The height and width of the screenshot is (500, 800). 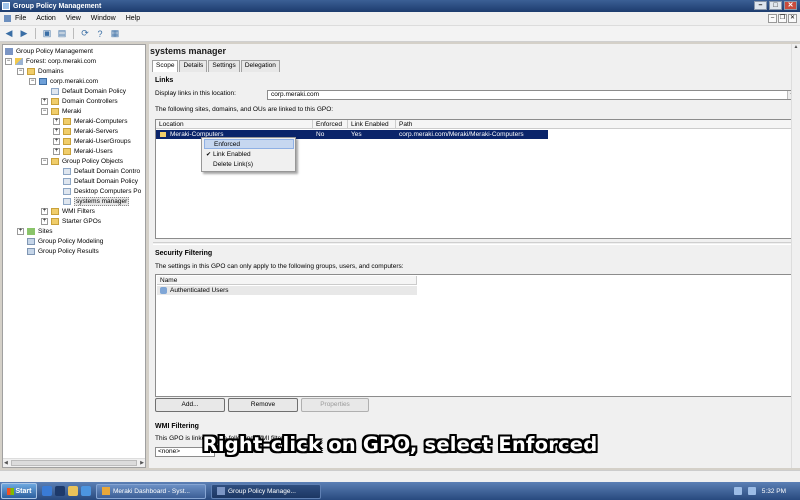 I want to click on tree-item-gpo-default-domain-controllers: Default Domain Contro, so click(x=101, y=171).